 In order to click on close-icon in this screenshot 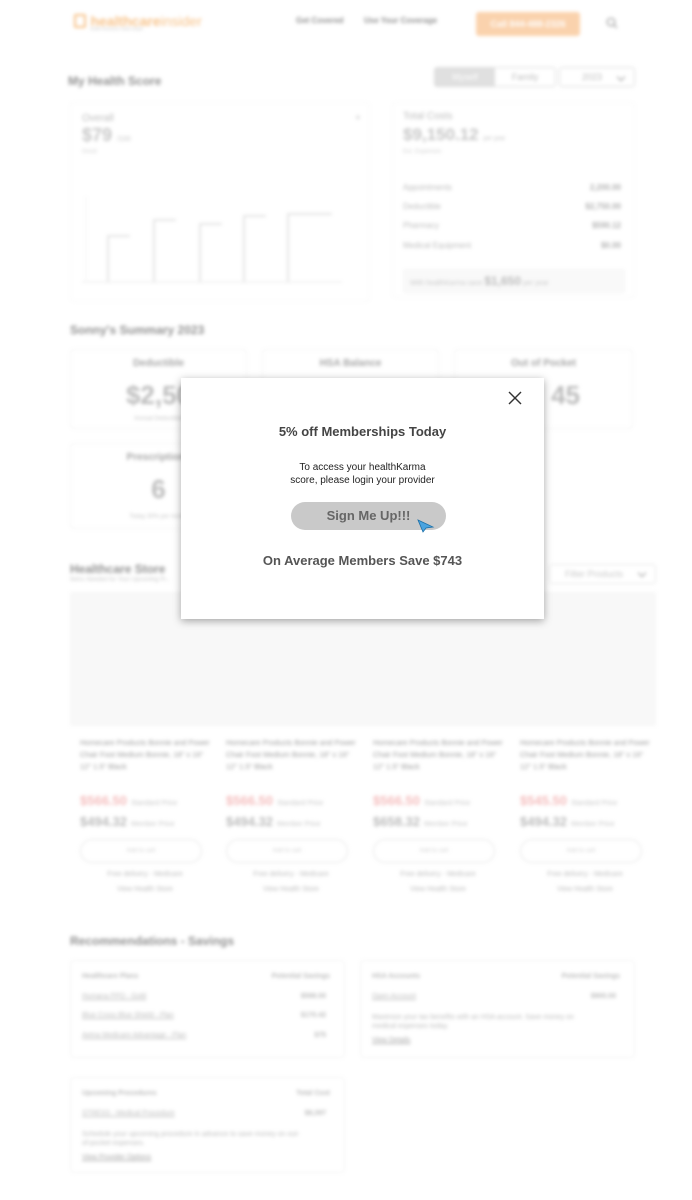, I will do `click(515, 398)`.